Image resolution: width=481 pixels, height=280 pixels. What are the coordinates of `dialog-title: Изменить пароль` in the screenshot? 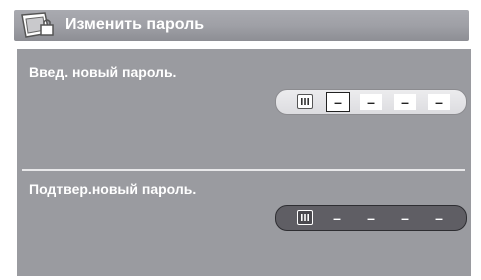 It's located at (135, 24).